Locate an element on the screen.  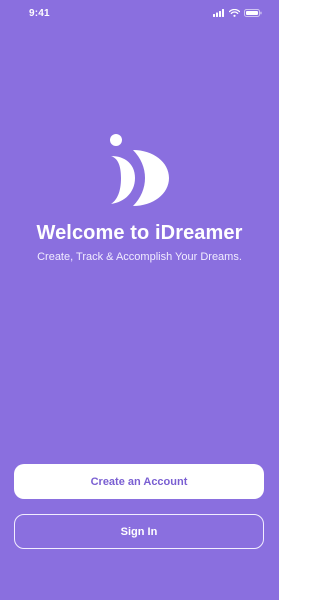
status-time: 9:41 is located at coordinates (39, 13).